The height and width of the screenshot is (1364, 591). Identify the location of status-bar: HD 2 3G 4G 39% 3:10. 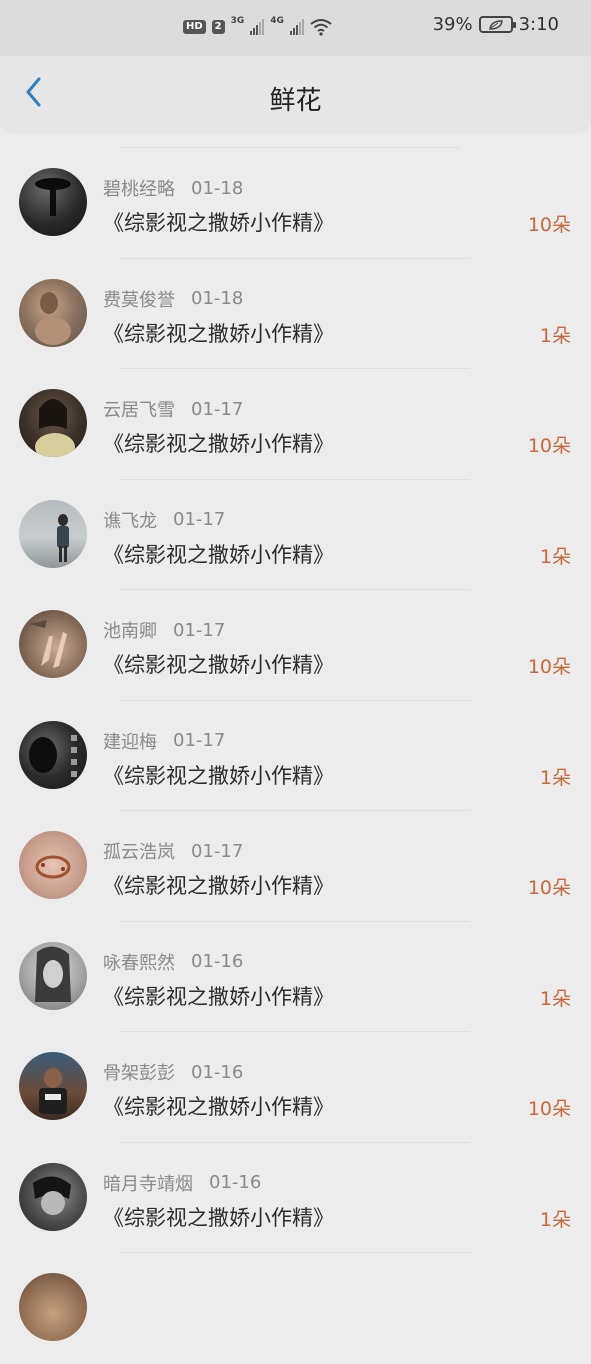
(295, 28).